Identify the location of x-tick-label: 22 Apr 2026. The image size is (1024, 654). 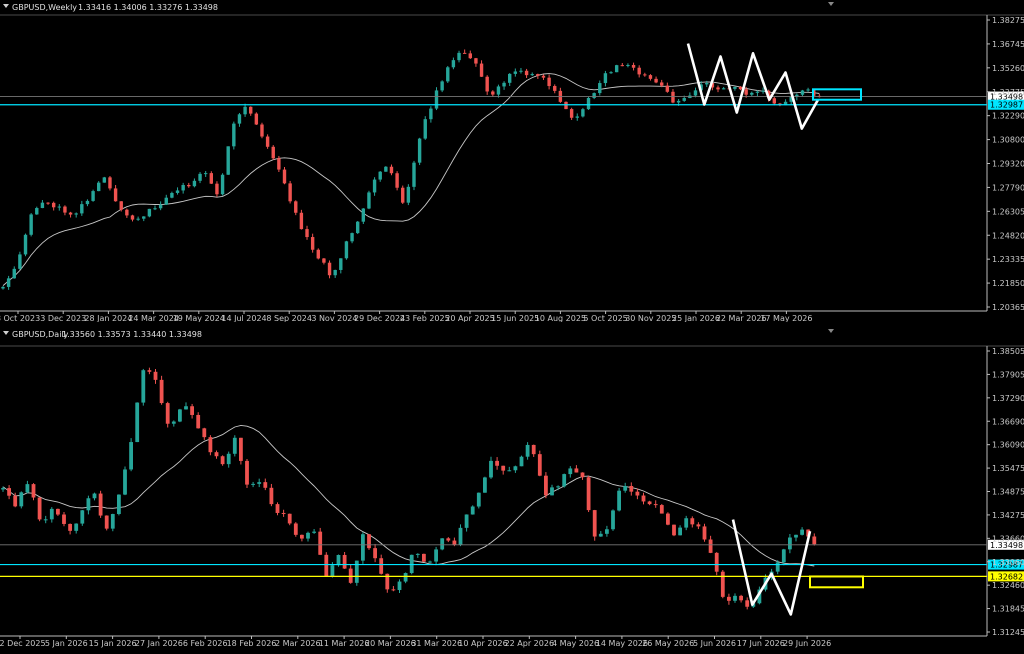
(529, 643).